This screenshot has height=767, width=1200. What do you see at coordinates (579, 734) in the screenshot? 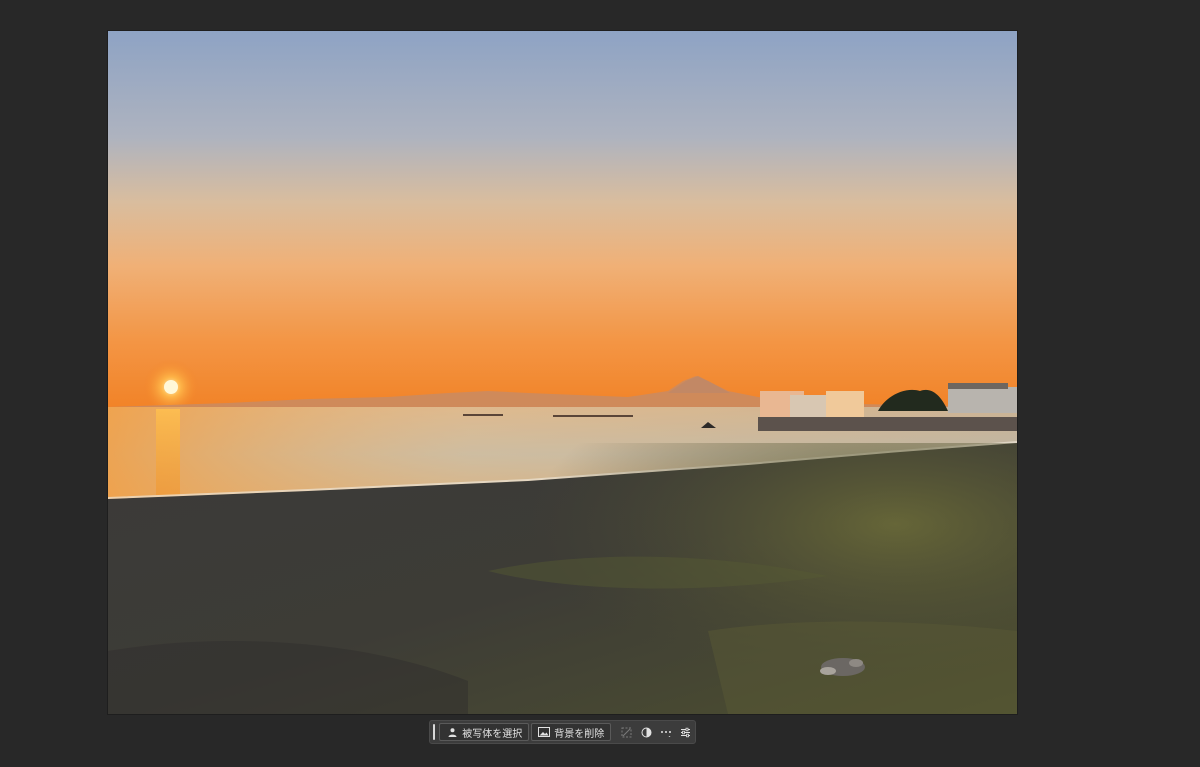
I see `remove-background-label: 背景を削除` at bounding box center [579, 734].